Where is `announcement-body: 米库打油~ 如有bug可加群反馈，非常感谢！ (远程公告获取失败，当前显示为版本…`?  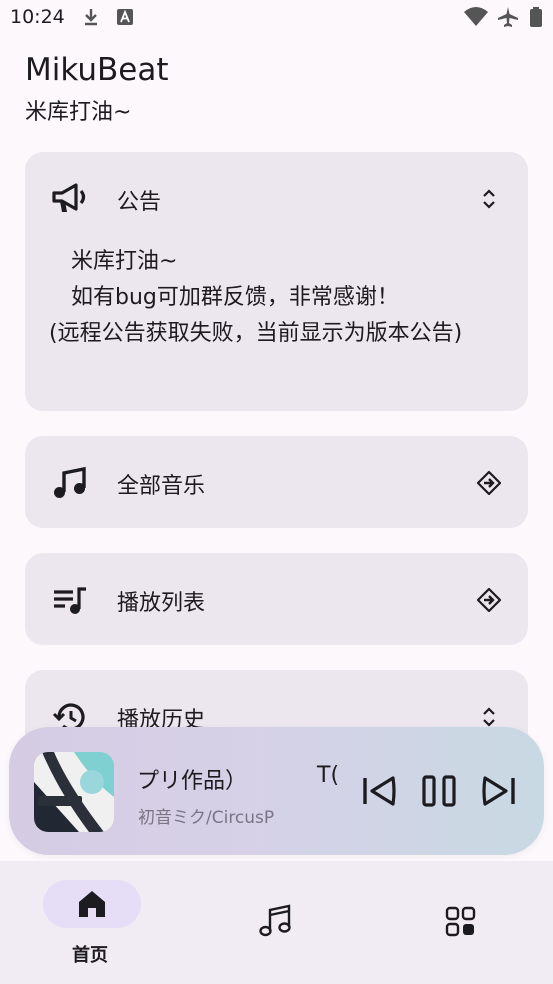
announcement-body: 米库打油~ 如有bug可加群反馈，非常感谢！ (远程公告获取失败，当前显示为版本… is located at coordinates (256, 297).